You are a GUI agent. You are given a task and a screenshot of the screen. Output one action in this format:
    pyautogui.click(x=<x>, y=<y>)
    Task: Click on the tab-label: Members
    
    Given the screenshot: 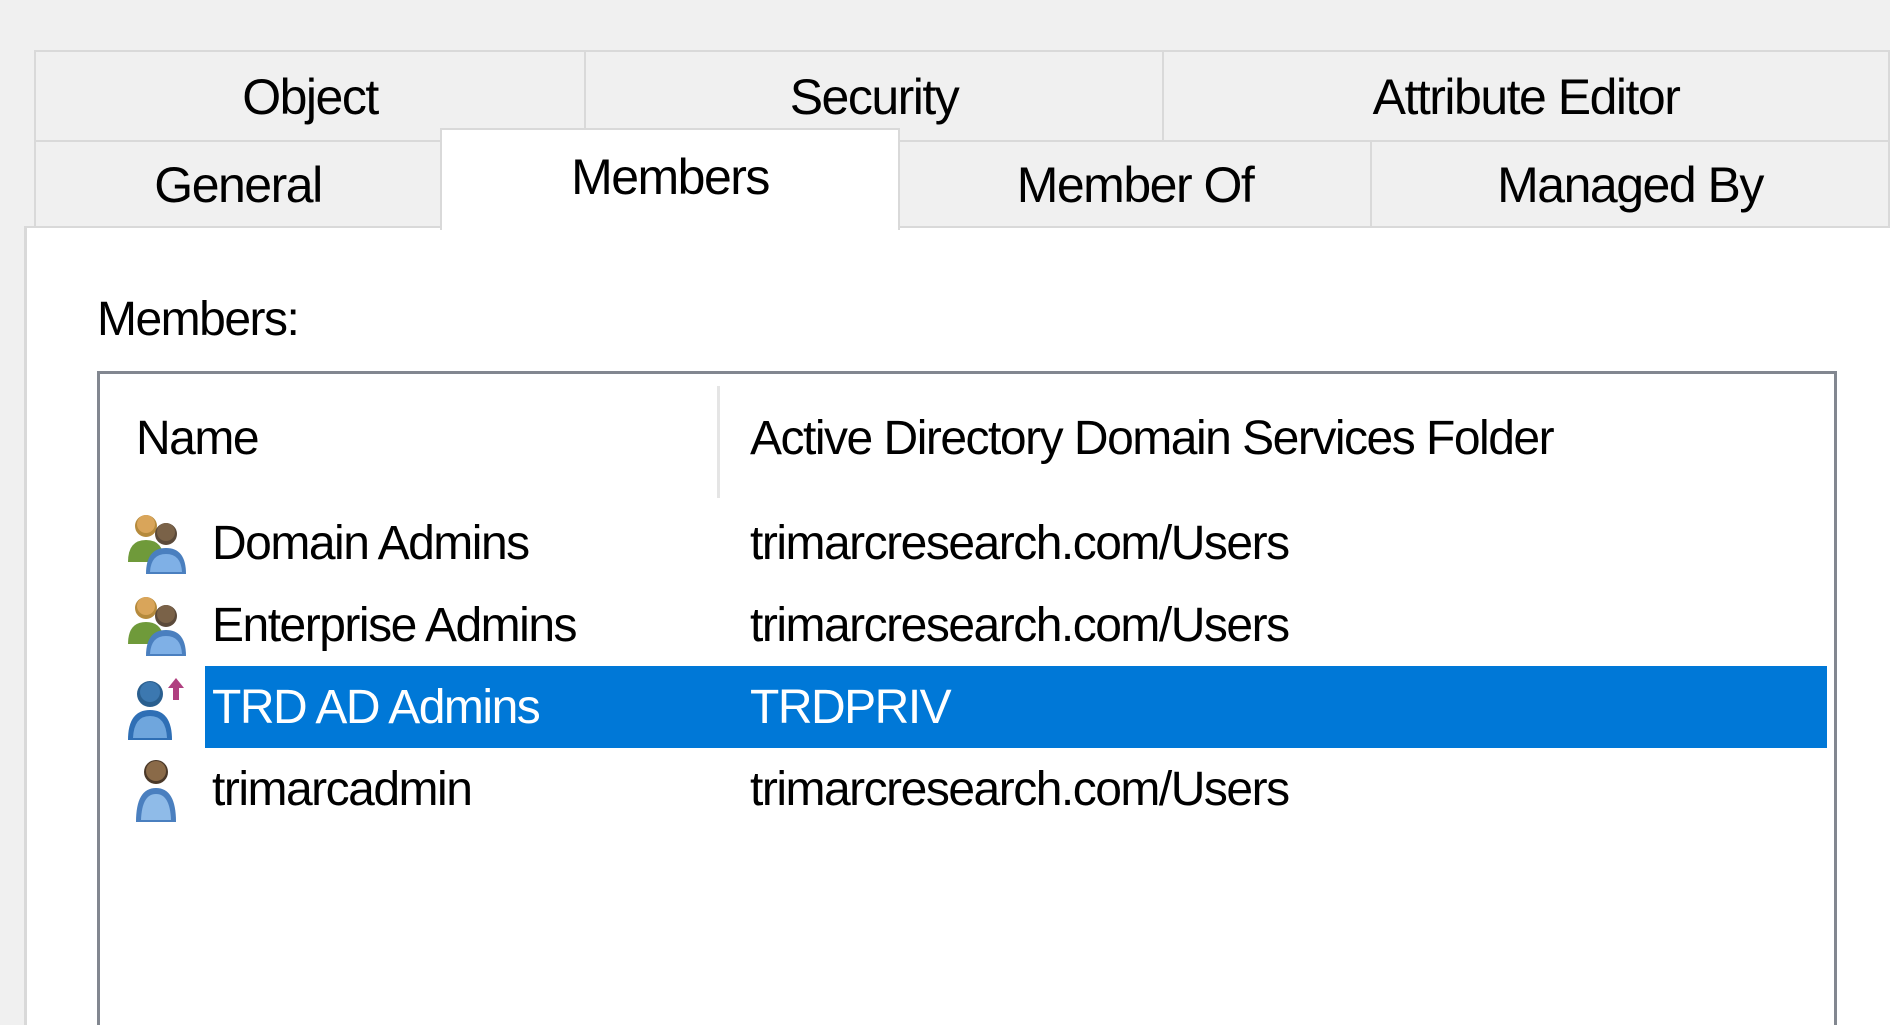 What is the action you would take?
    pyautogui.click(x=670, y=177)
    